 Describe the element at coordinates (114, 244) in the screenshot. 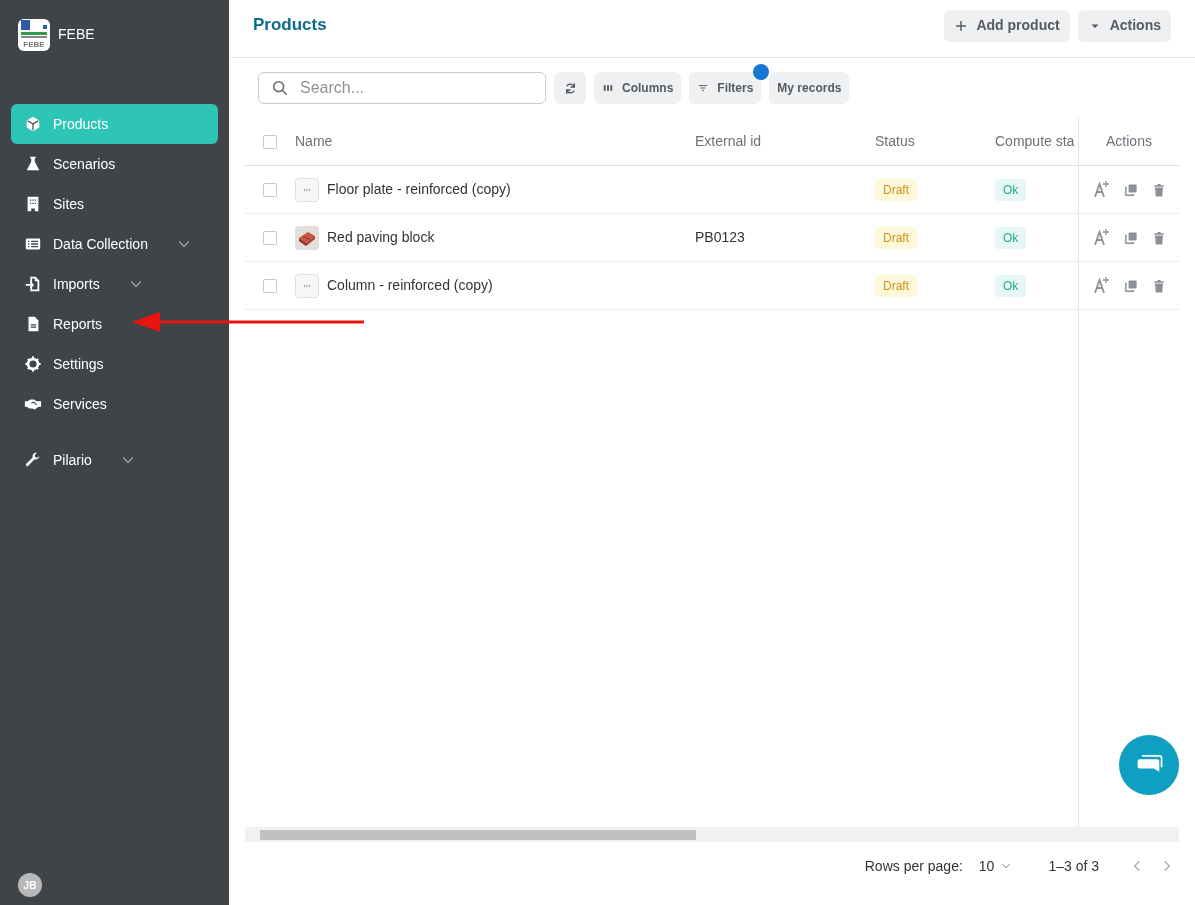

I see `nav-item: Data Collection` at that location.